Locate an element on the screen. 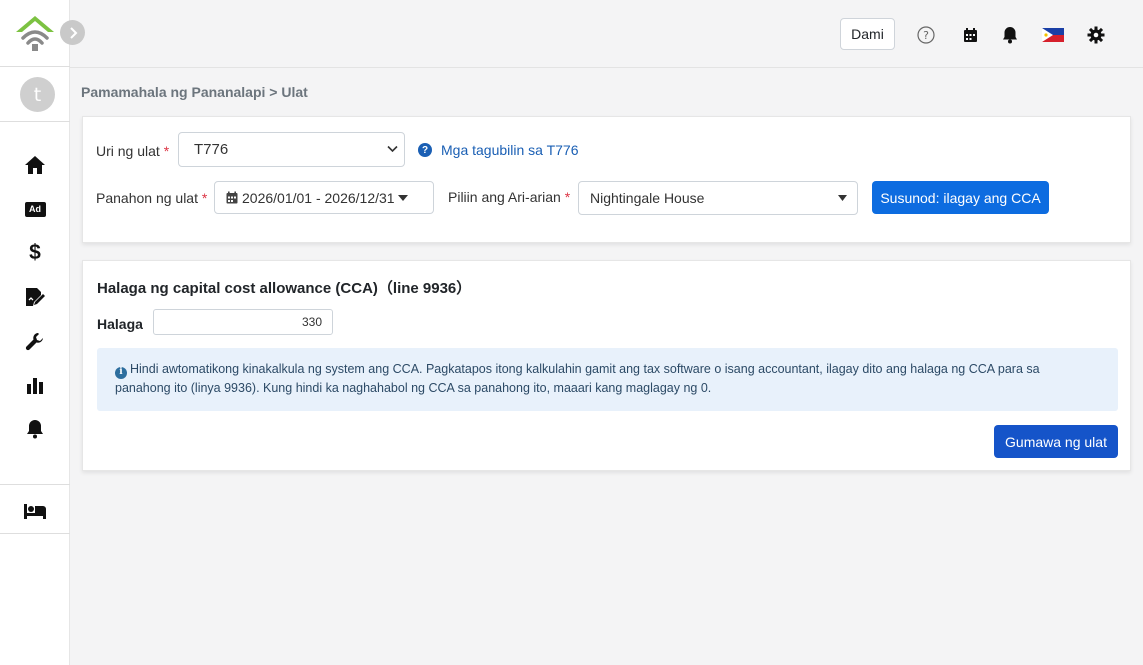  period-label-text: Panahon ng ulat is located at coordinates (147, 198).